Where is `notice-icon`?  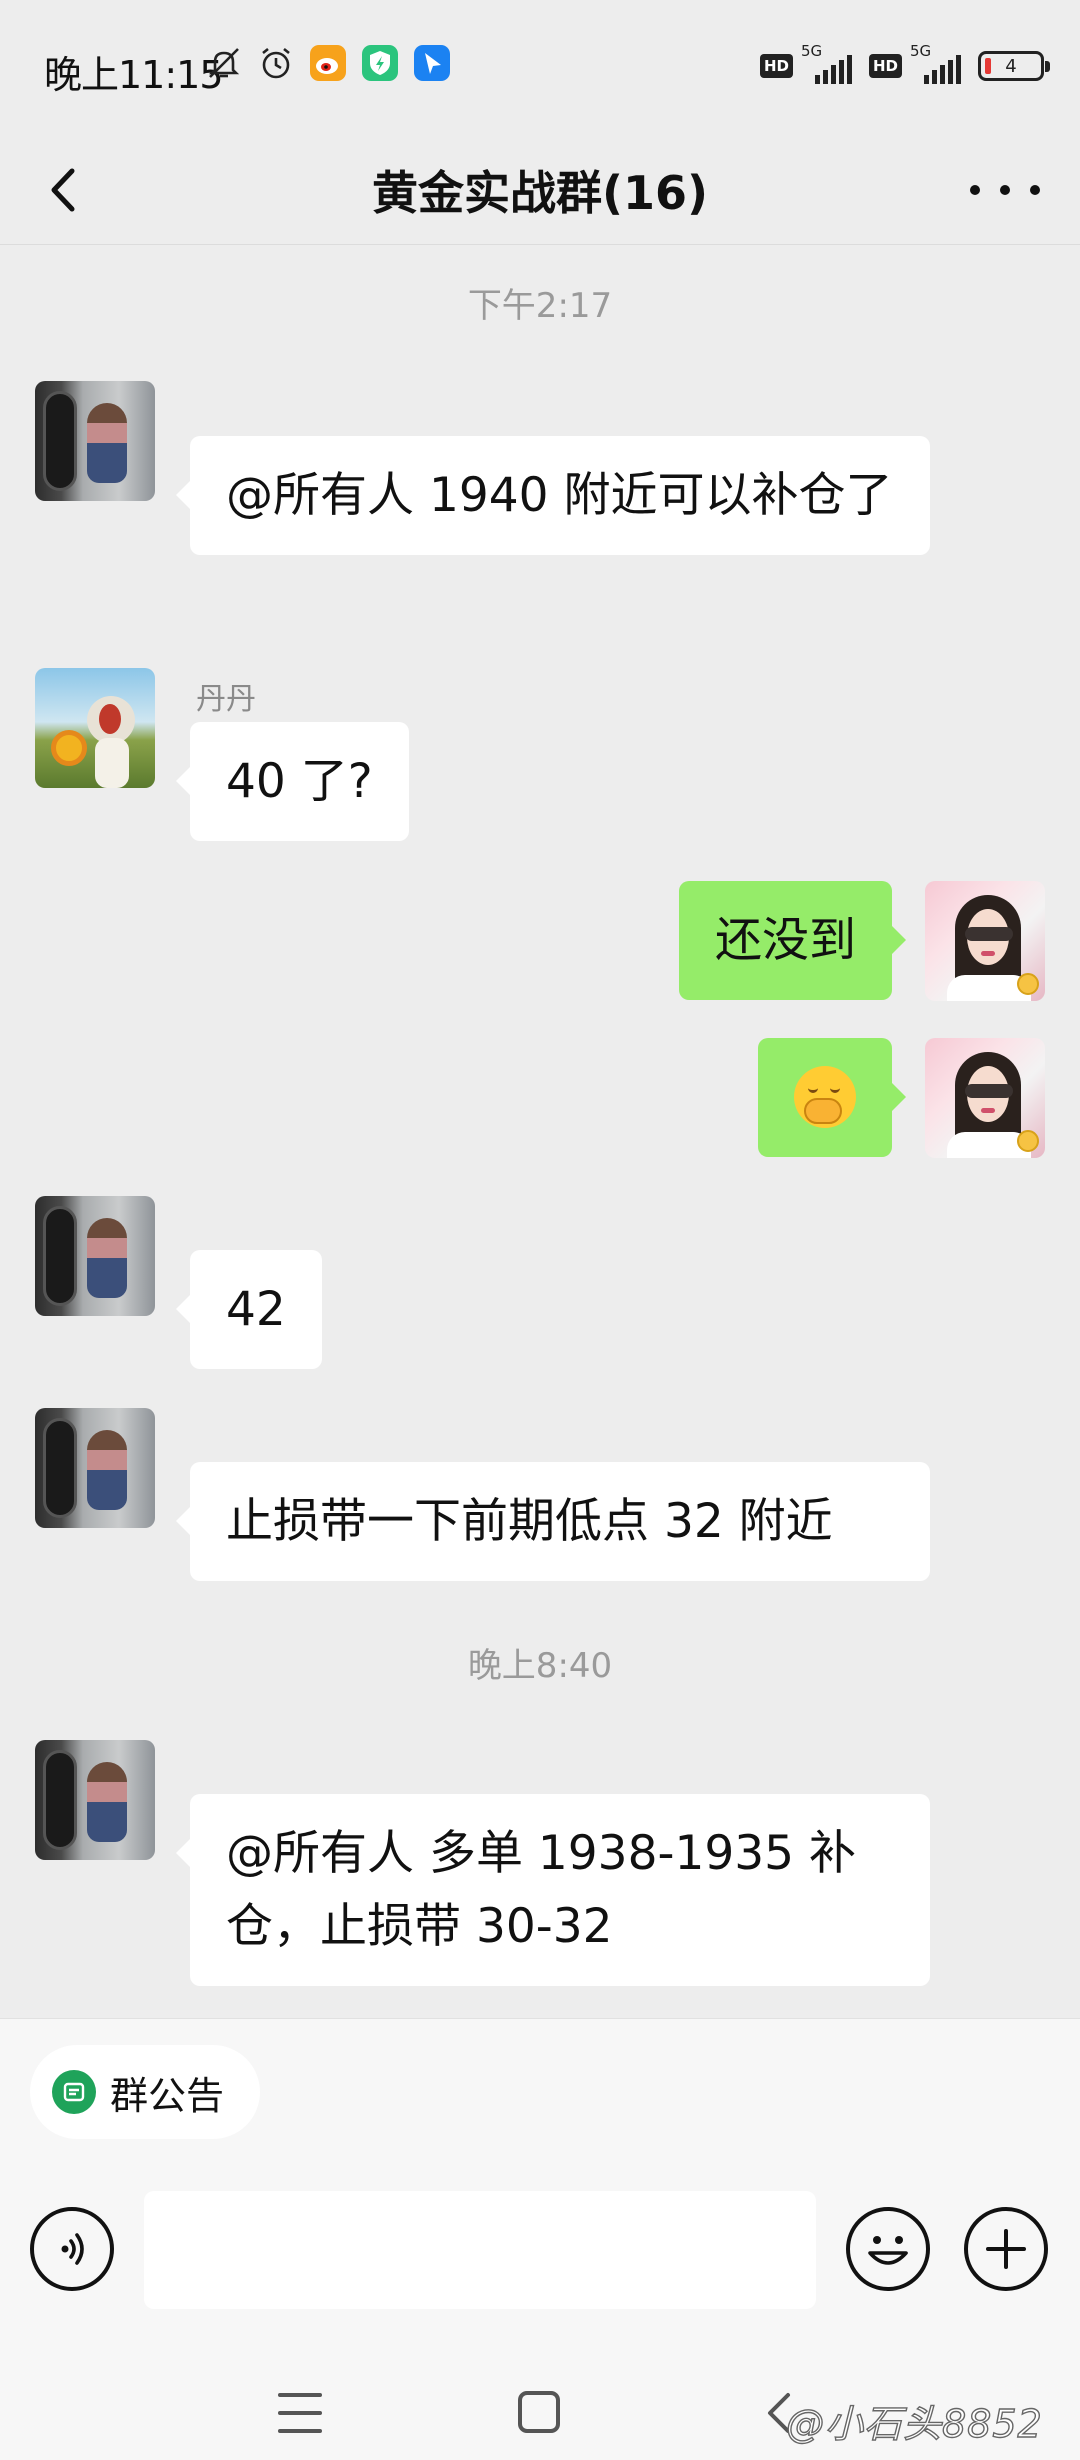 notice-icon is located at coordinates (74, 2092).